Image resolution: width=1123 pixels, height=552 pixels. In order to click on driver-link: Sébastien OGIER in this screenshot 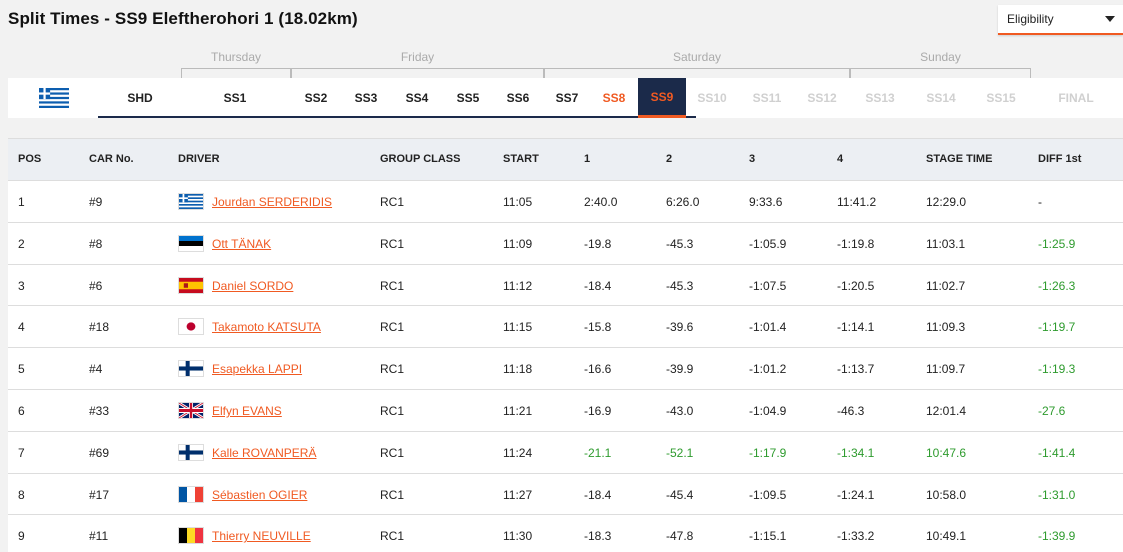, I will do `click(259, 495)`.